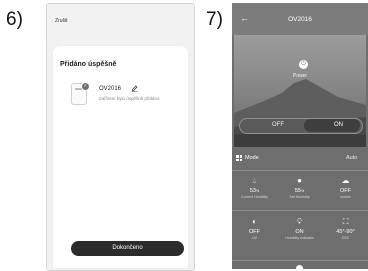 This screenshot has width=368, height=271. Describe the element at coordinates (214, 19) in the screenshot. I see `step-label-7: 7)` at that location.